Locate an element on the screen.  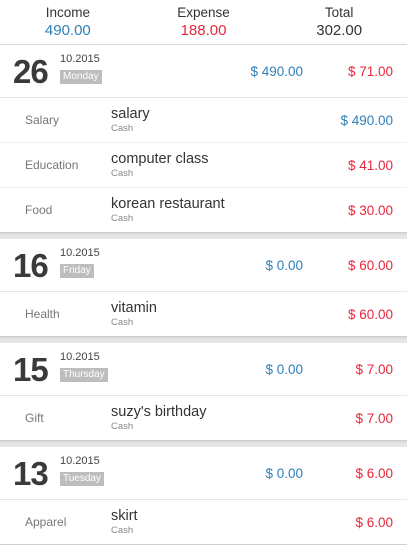
transaction-amount: $ 6.00 is located at coordinates (374, 522).